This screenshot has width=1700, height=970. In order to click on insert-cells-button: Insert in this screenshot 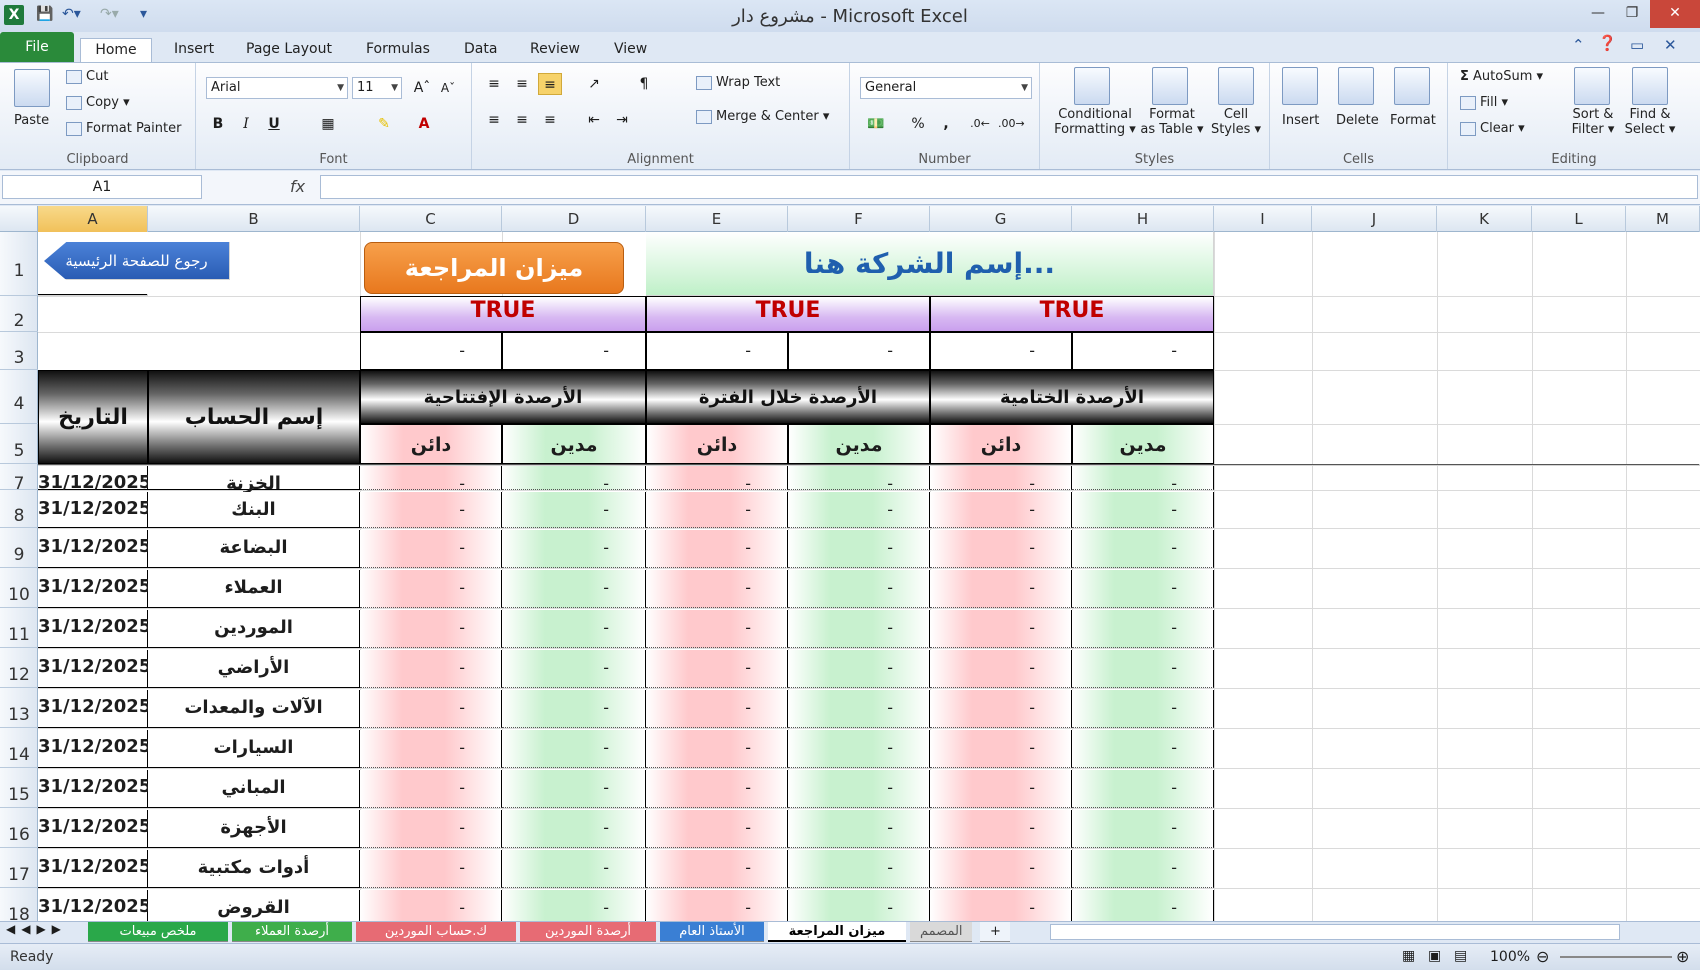, I will do `click(1300, 120)`.